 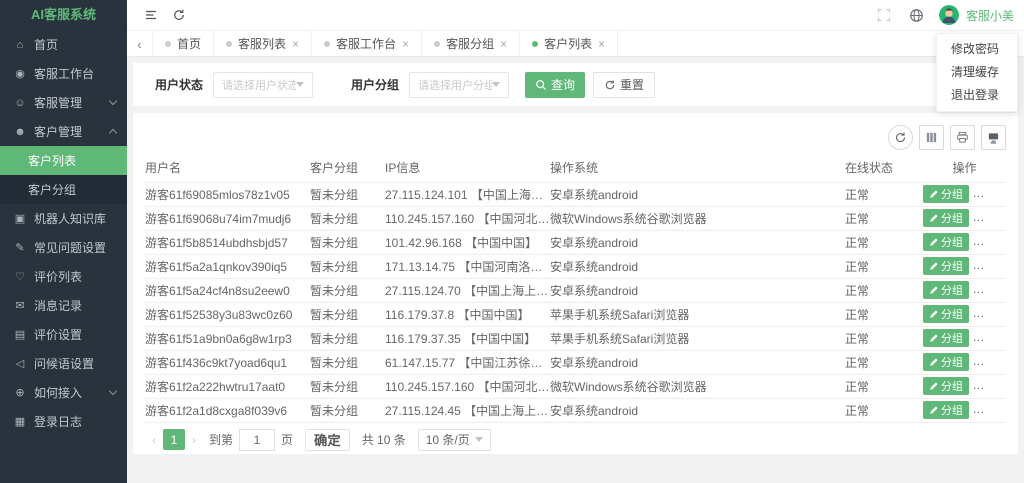 I want to click on sidebar-item-how-to-access: ⊕ 如何接入, so click(x=63, y=392).